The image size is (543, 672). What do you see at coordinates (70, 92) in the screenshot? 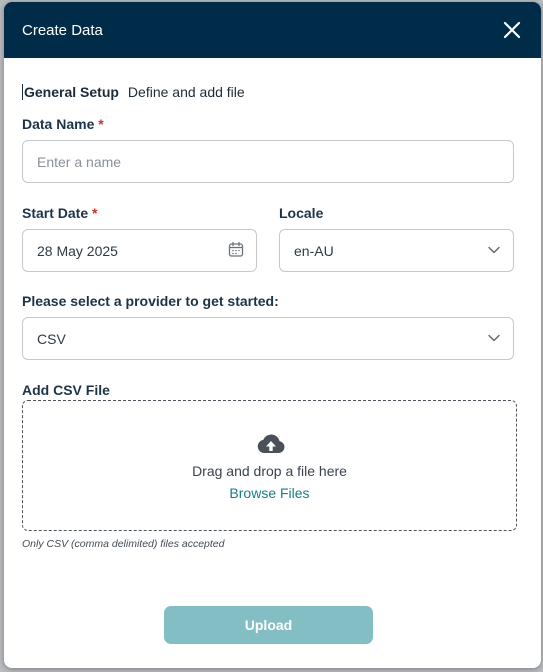
I see `tab-general-setup: General Setup` at bounding box center [70, 92].